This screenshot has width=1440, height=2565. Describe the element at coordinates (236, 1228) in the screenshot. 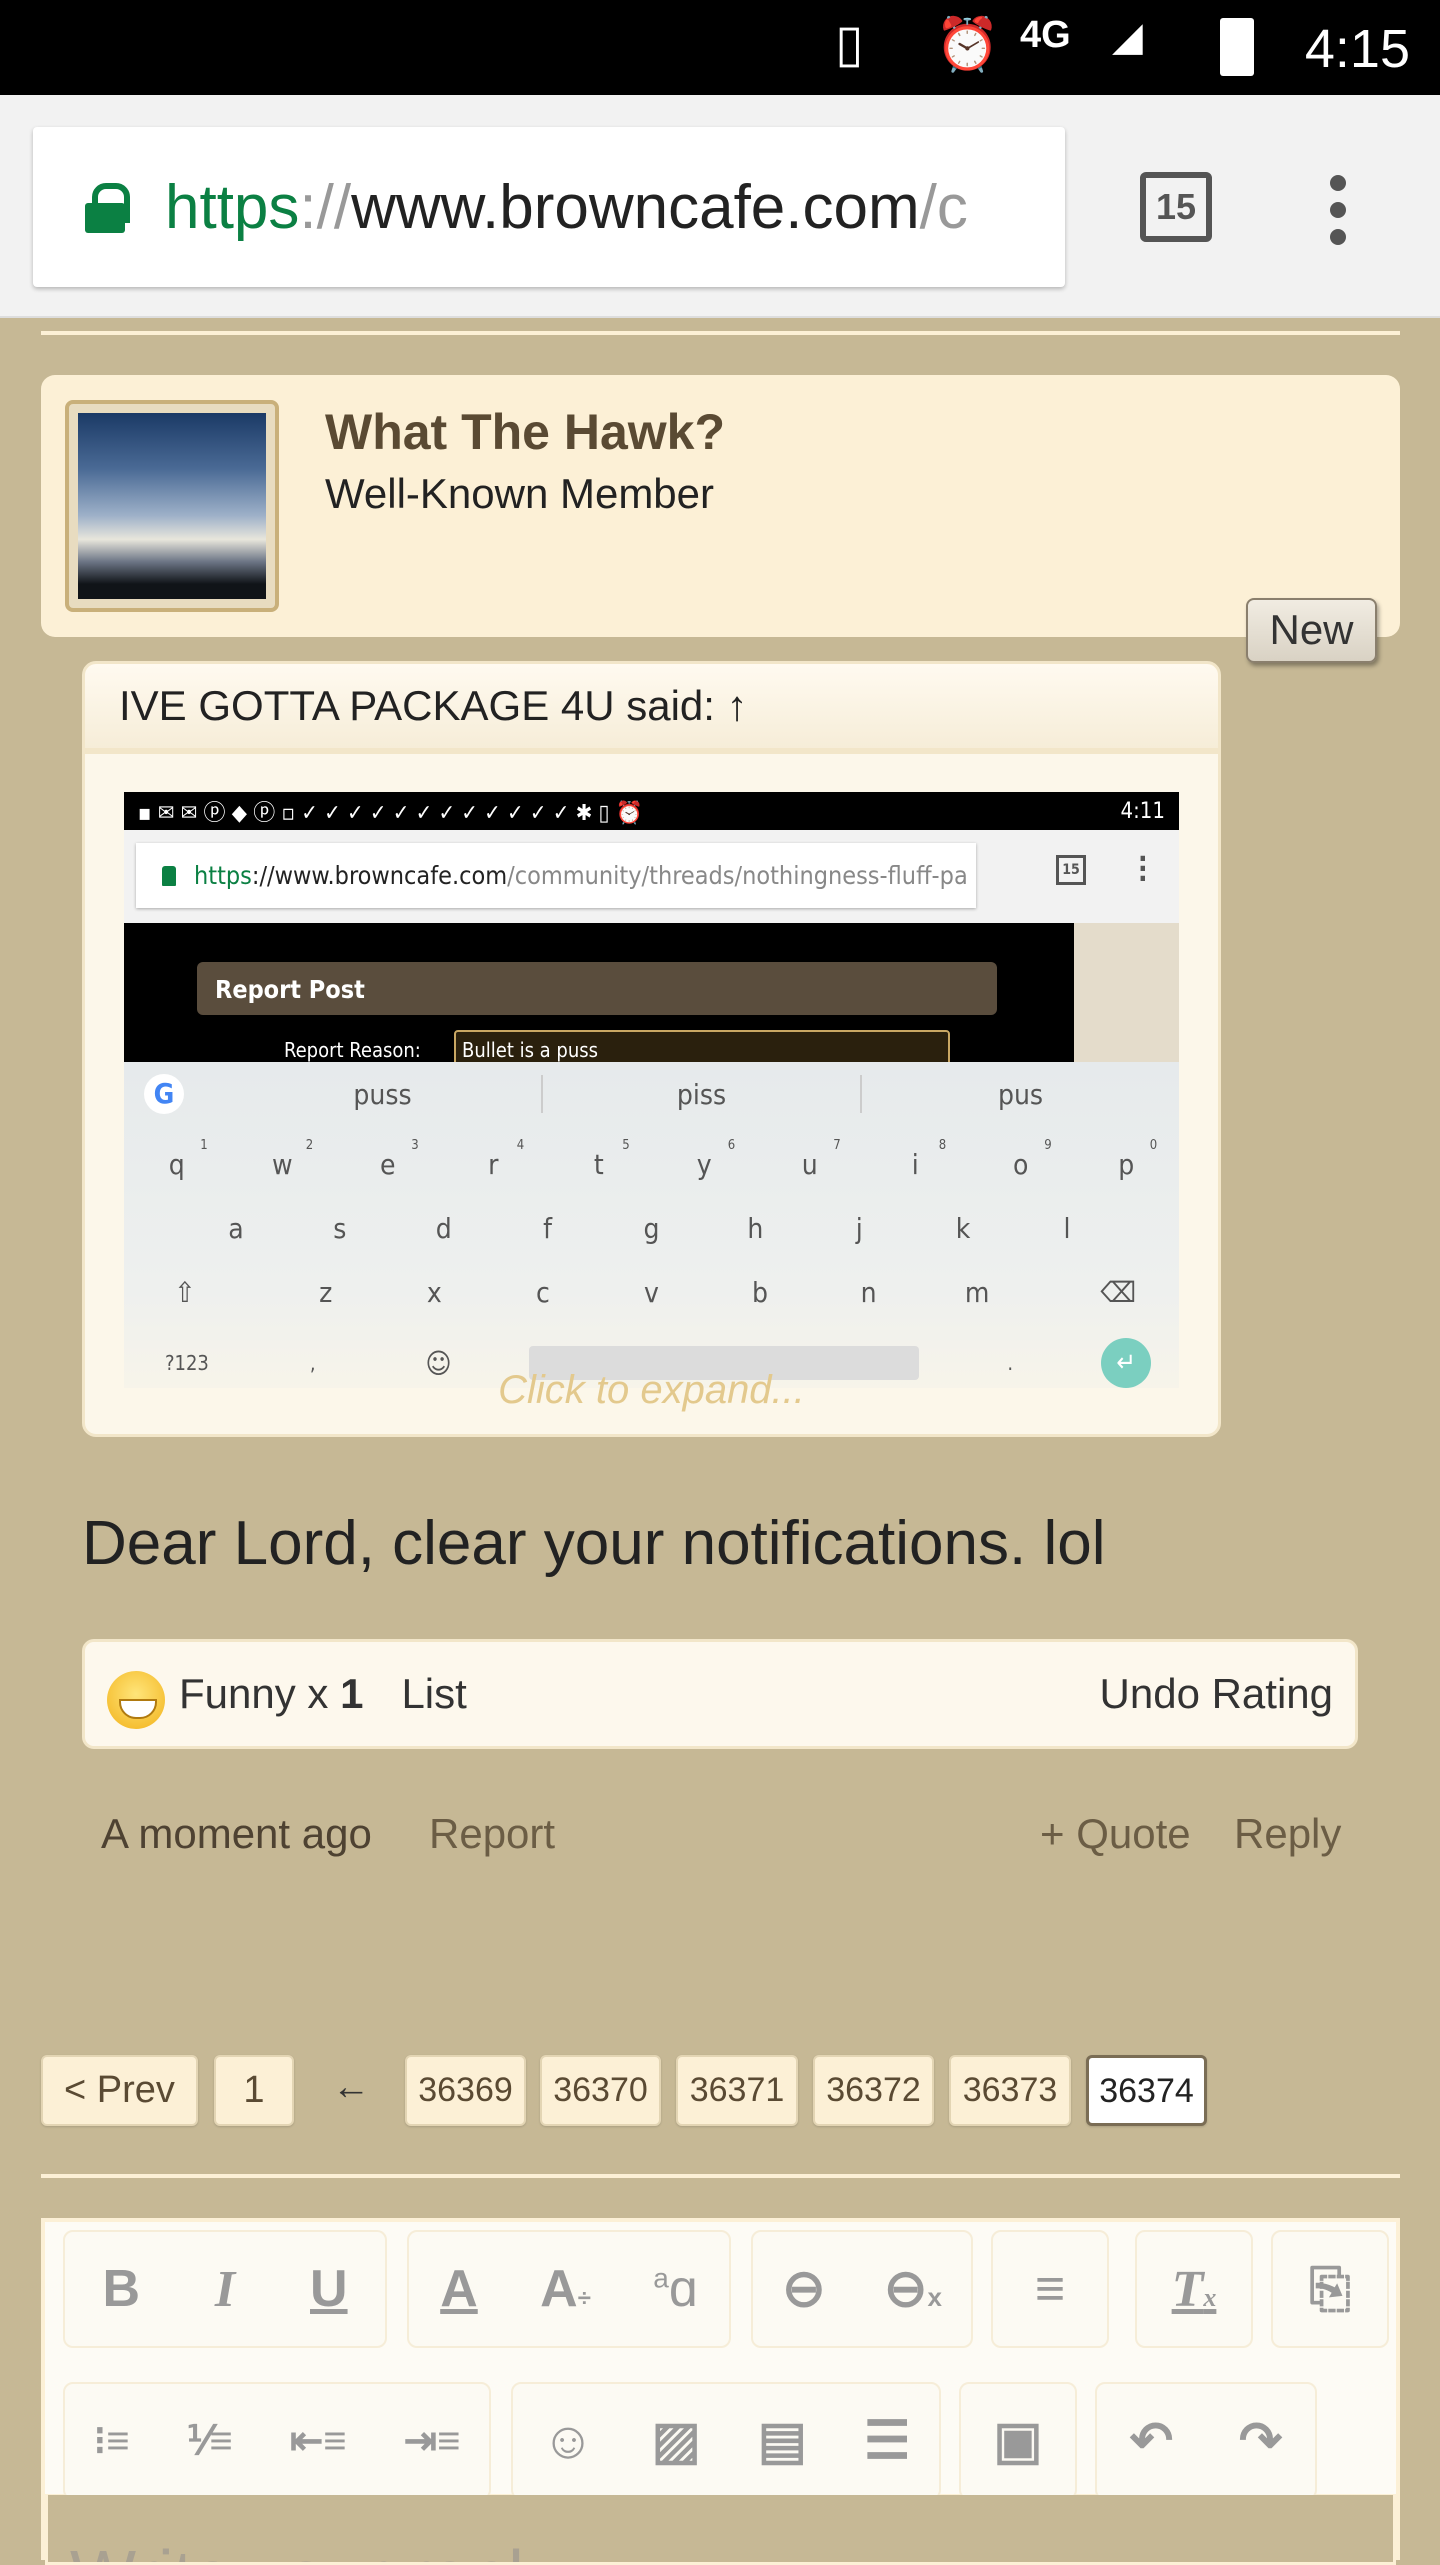

I see `key: a` at that location.